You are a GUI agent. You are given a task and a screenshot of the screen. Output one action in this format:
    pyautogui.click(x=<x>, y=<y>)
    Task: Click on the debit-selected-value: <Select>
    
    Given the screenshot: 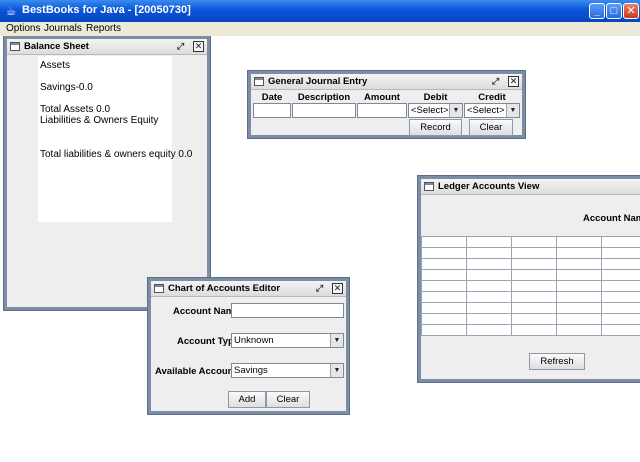 What is the action you would take?
    pyautogui.click(x=430, y=110)
    